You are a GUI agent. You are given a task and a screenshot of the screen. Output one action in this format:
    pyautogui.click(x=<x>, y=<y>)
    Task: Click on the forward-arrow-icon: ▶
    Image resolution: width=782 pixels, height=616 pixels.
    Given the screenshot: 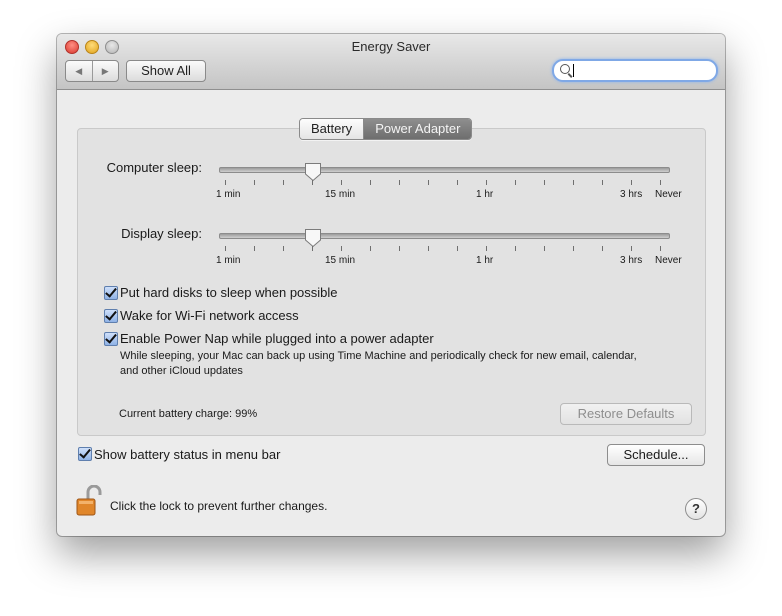 What is the action you would take?
    pyautogui.click(x=106, y=71)
    